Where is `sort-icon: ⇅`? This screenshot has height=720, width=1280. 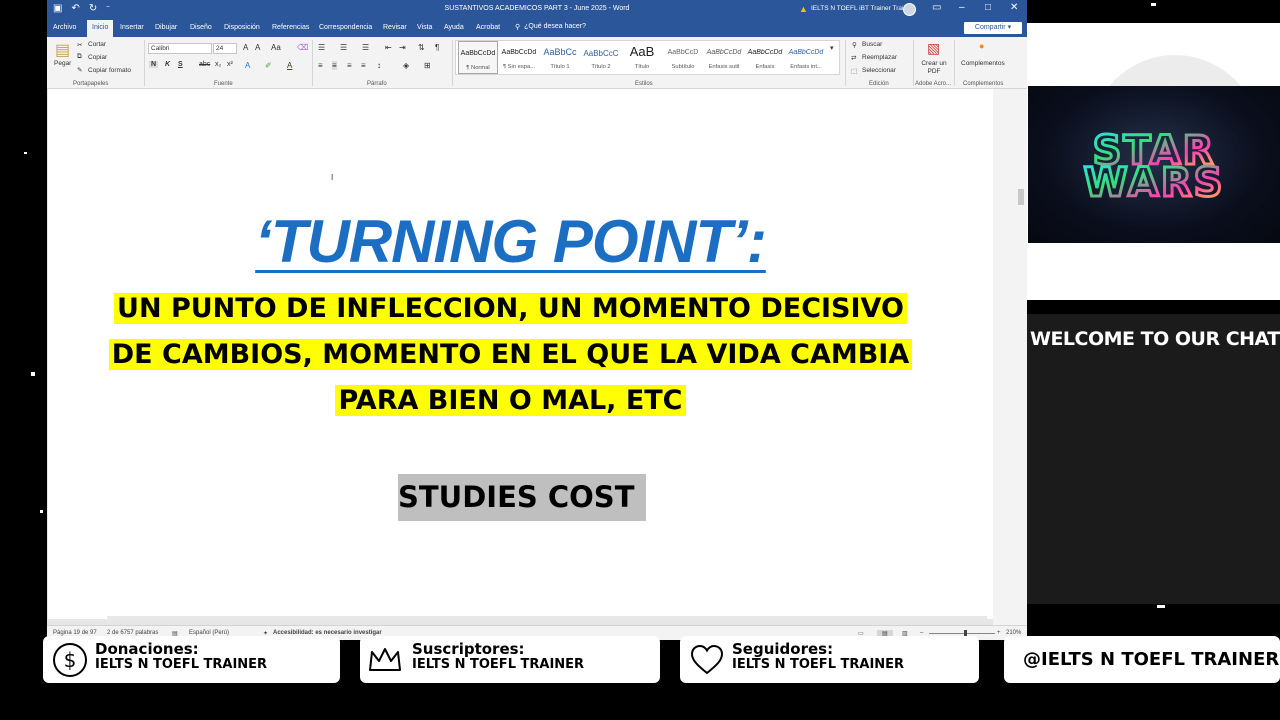
sort-icon: ⇅ is located at coordinates (421, 47).